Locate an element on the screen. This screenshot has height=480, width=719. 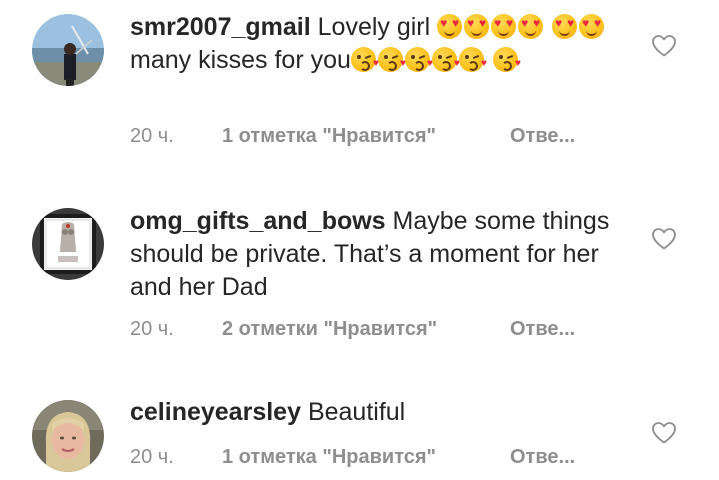
like-count: 2 отметки "Нравится" is located at coordinates (329, 329).